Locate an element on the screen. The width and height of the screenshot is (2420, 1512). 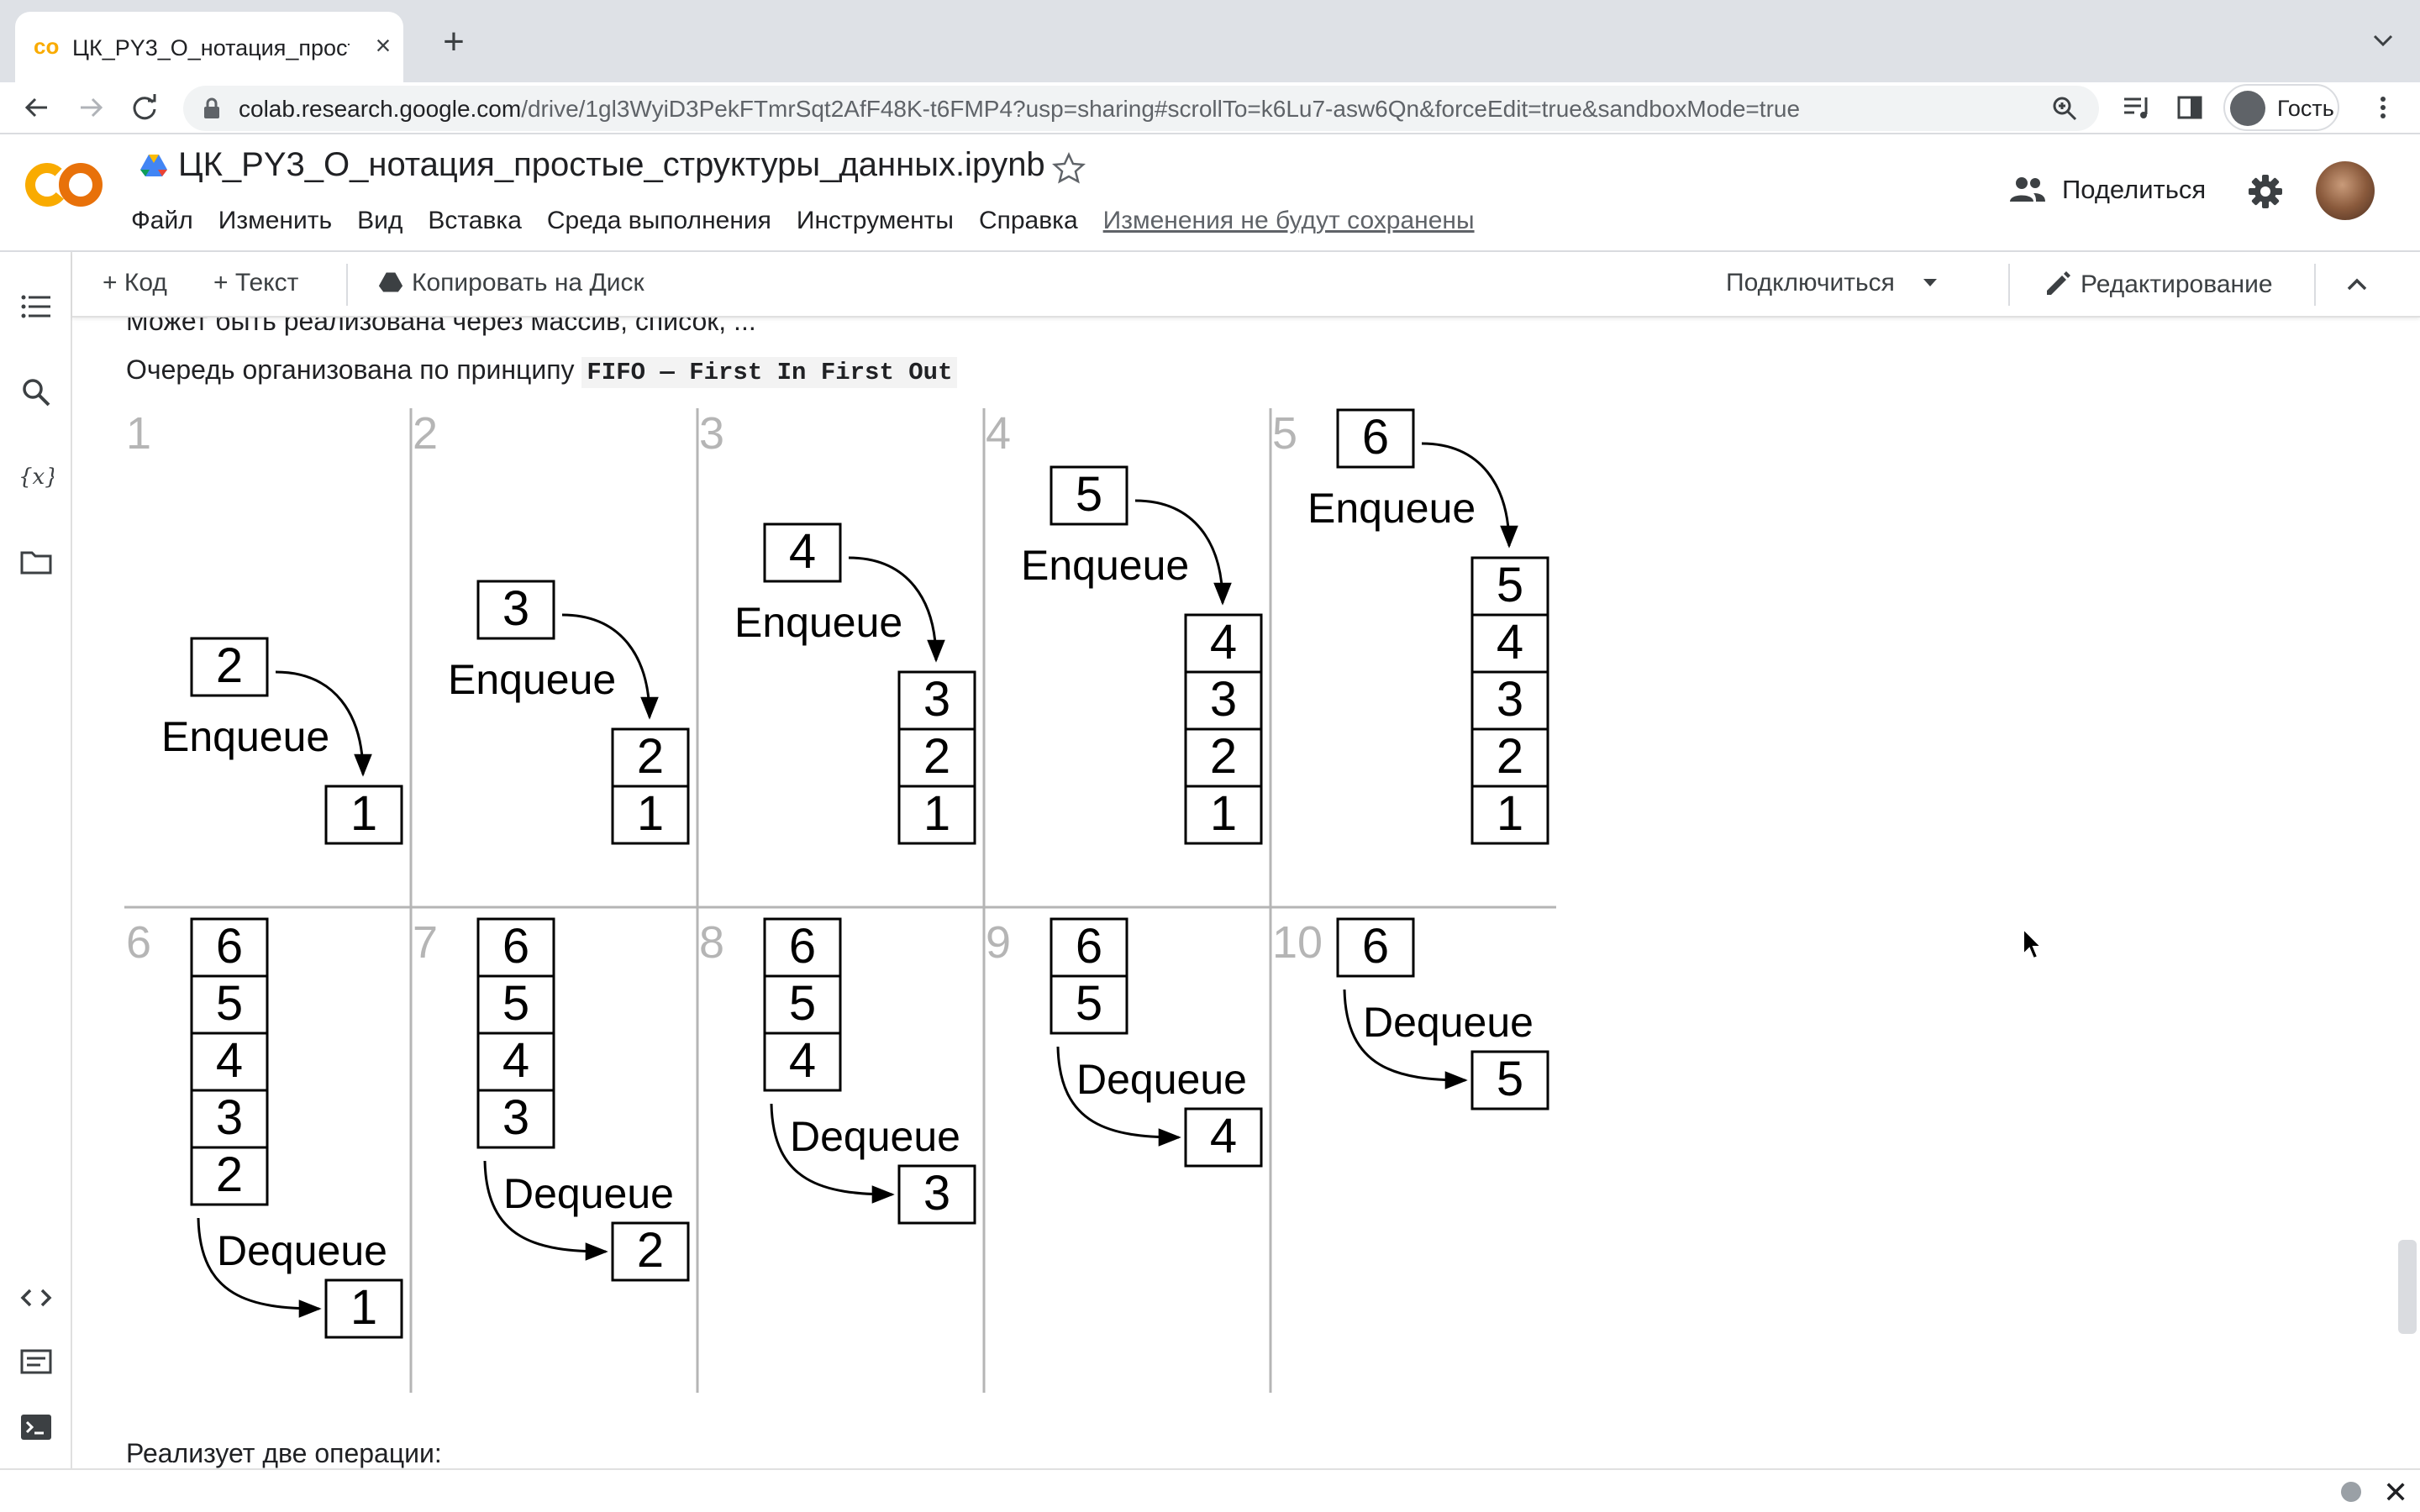
outgoing-item-label: 3 is located at coordinates (936, 1193).